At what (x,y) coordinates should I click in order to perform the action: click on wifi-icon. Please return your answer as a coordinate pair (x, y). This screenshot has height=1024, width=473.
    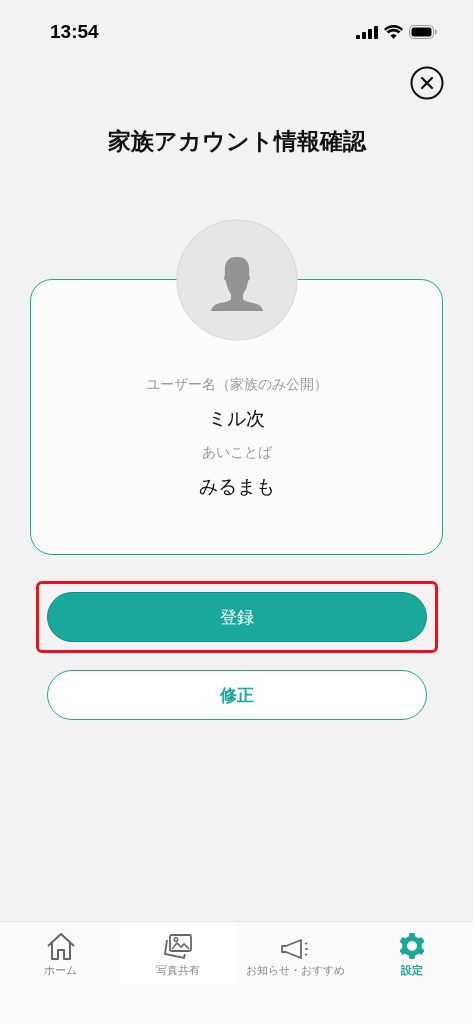
    Looking at the image, I should click on (393, 32).